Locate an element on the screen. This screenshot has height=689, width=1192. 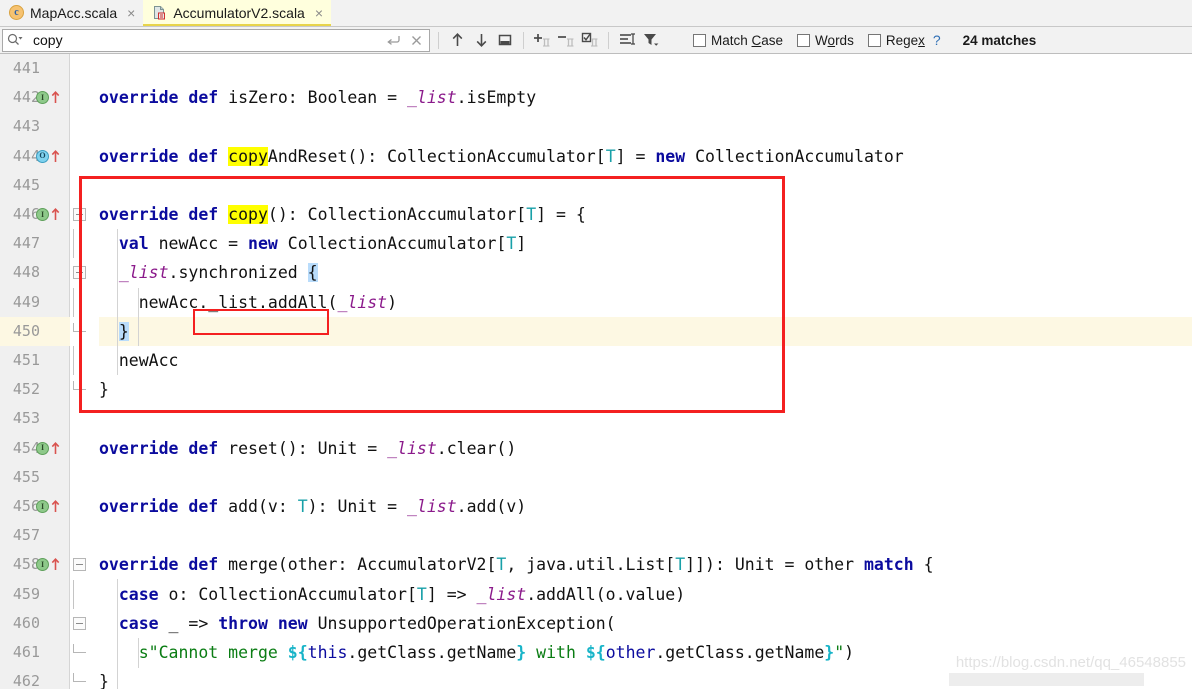
filter-icon is located at coordinates (651, 40).